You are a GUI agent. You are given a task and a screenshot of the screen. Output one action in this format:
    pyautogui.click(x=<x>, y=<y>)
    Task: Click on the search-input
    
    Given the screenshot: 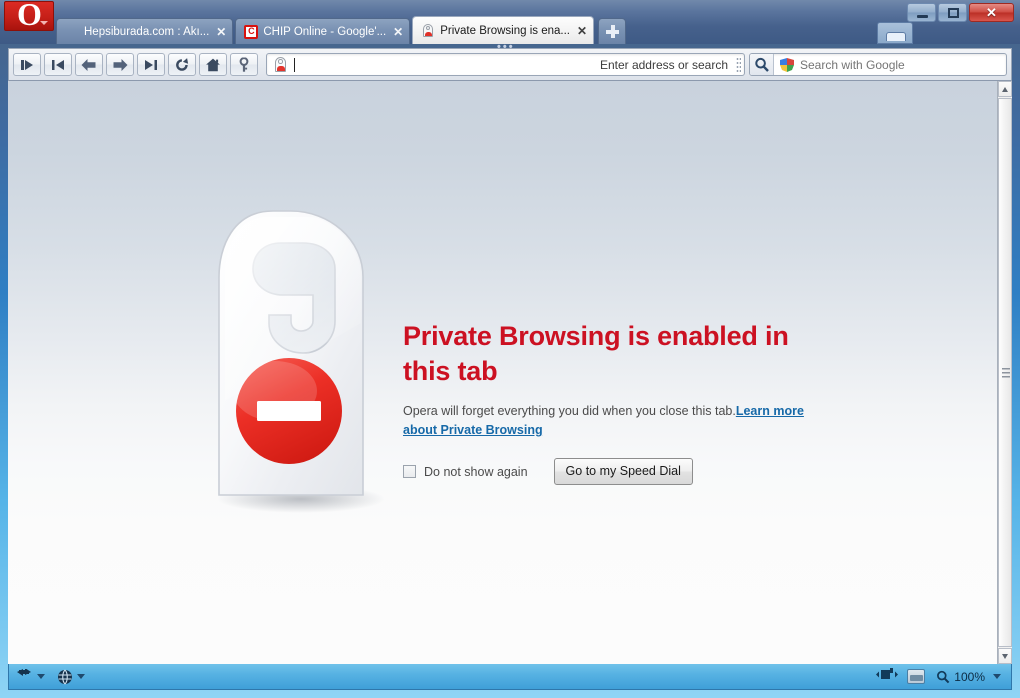 What is the action you would take?
    pyautogui.click(x=903, y=64)
    